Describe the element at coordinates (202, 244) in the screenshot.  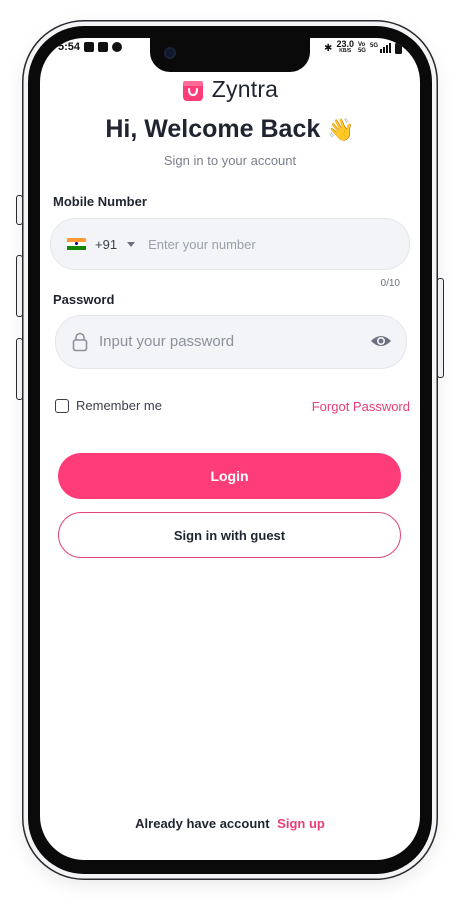
I see `mobile-number-input: Enter your number` at that location.